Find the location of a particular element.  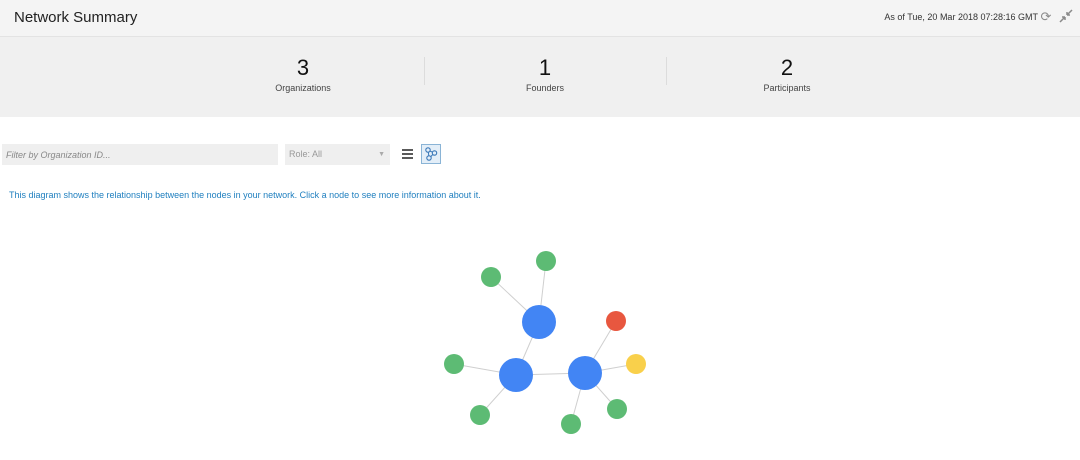

ca-node is located at coordinates (636, 364).